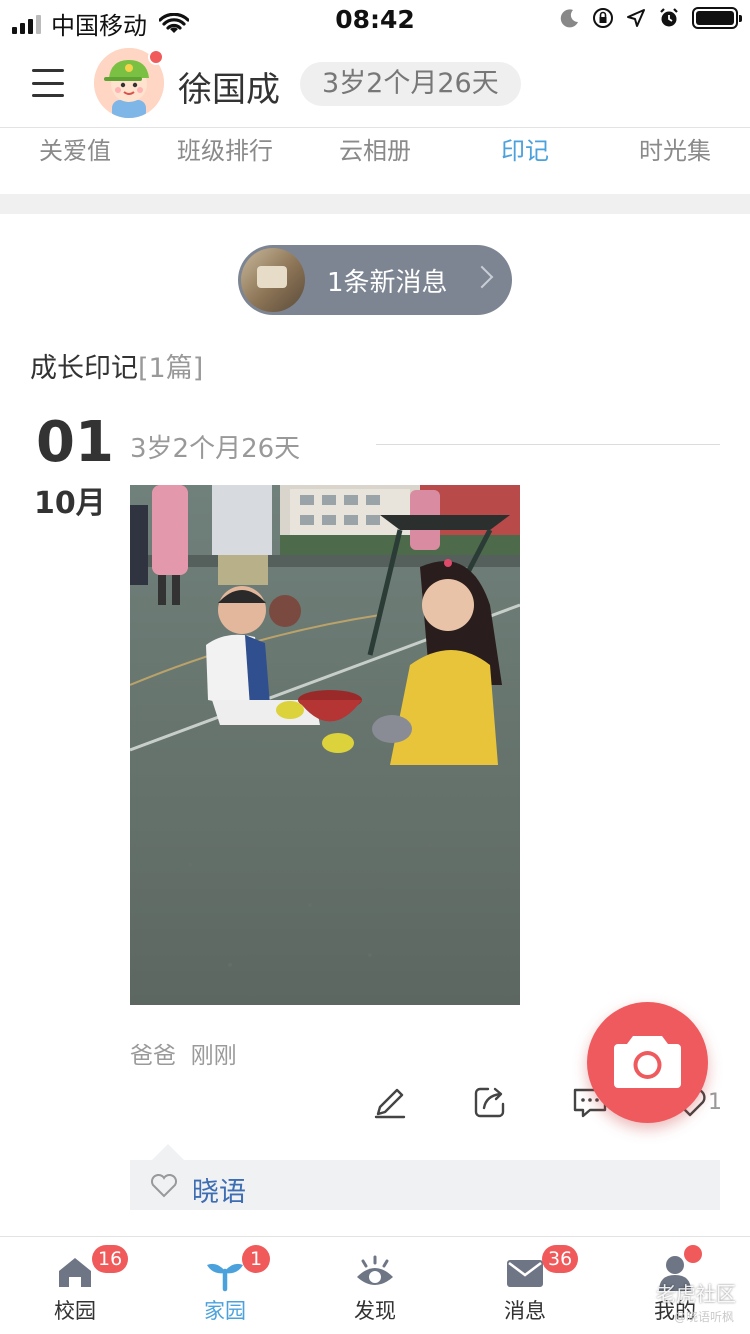  Describe the element at coordinates (636, 18) in the screenshot. I see `location-icon` at that location.